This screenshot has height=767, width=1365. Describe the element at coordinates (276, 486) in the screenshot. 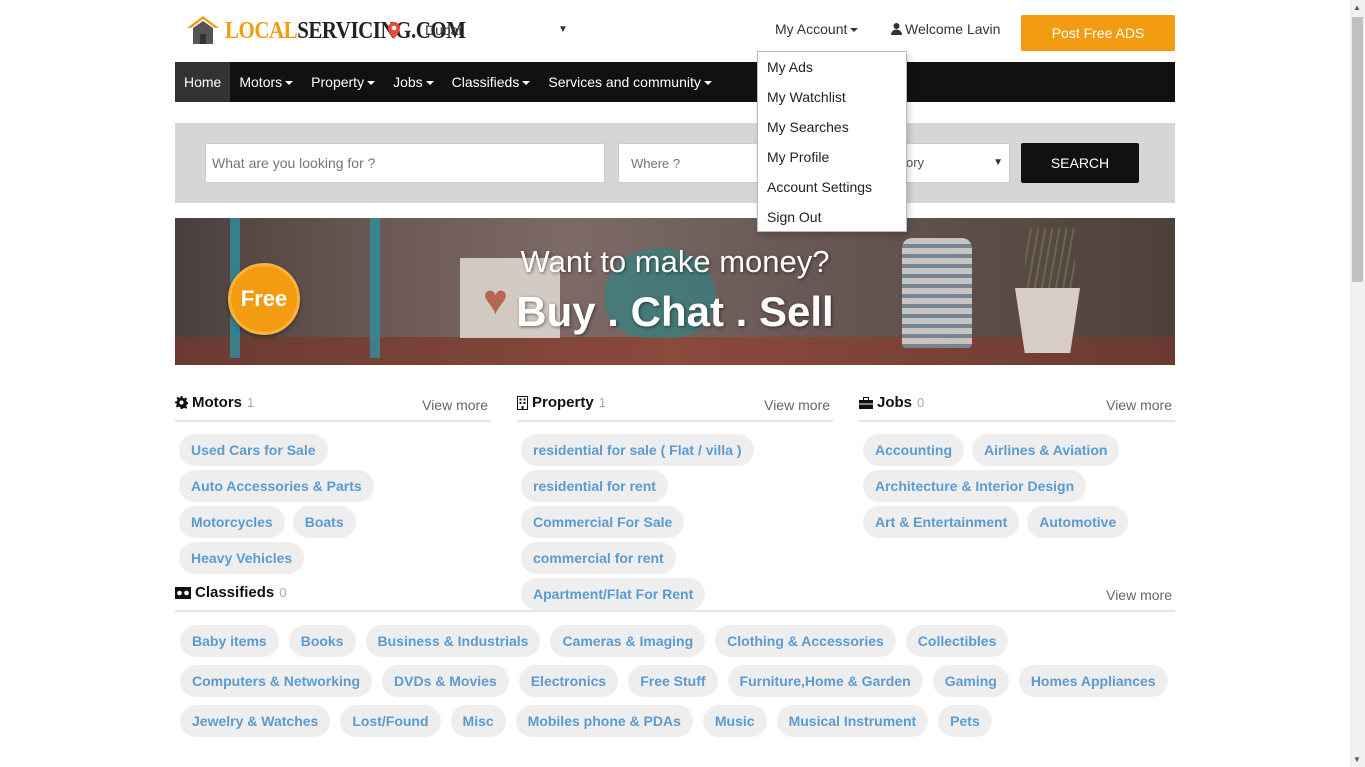

I see `tag-auto-accessories: Auto Accessories & Parts` at that location.